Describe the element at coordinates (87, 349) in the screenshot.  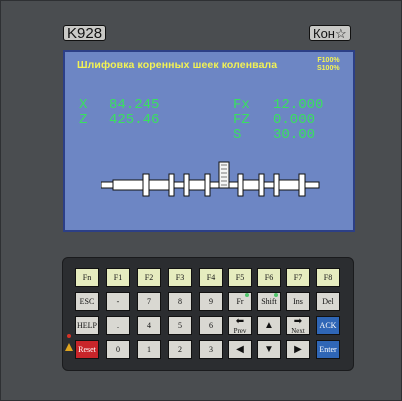
I see `reset-key: Reset` at that location.